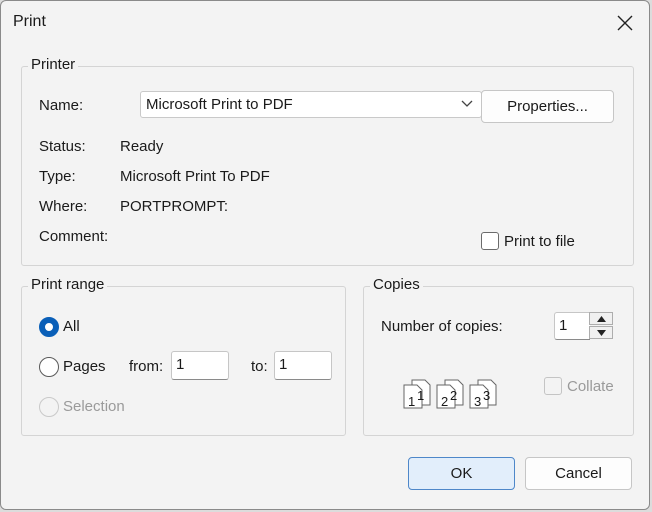 Image resolution: width=652 pixels, height=512 pixels. What do you see at coordinates (29, 21) in the screenshot?
I see `dialog-title: Print` at bounding box center [29, 21].